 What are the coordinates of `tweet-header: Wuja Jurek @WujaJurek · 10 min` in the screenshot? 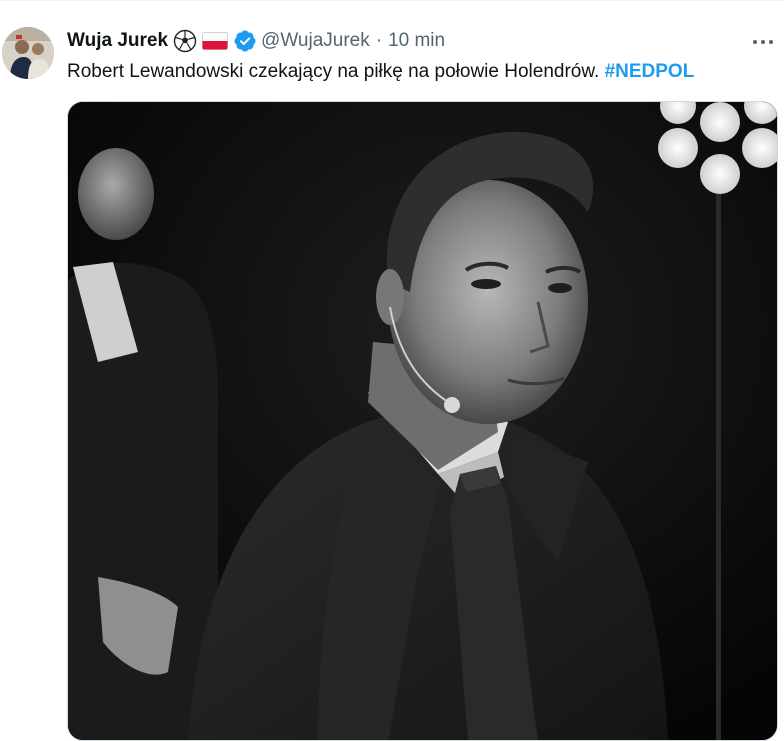 It's located at (256, 41).